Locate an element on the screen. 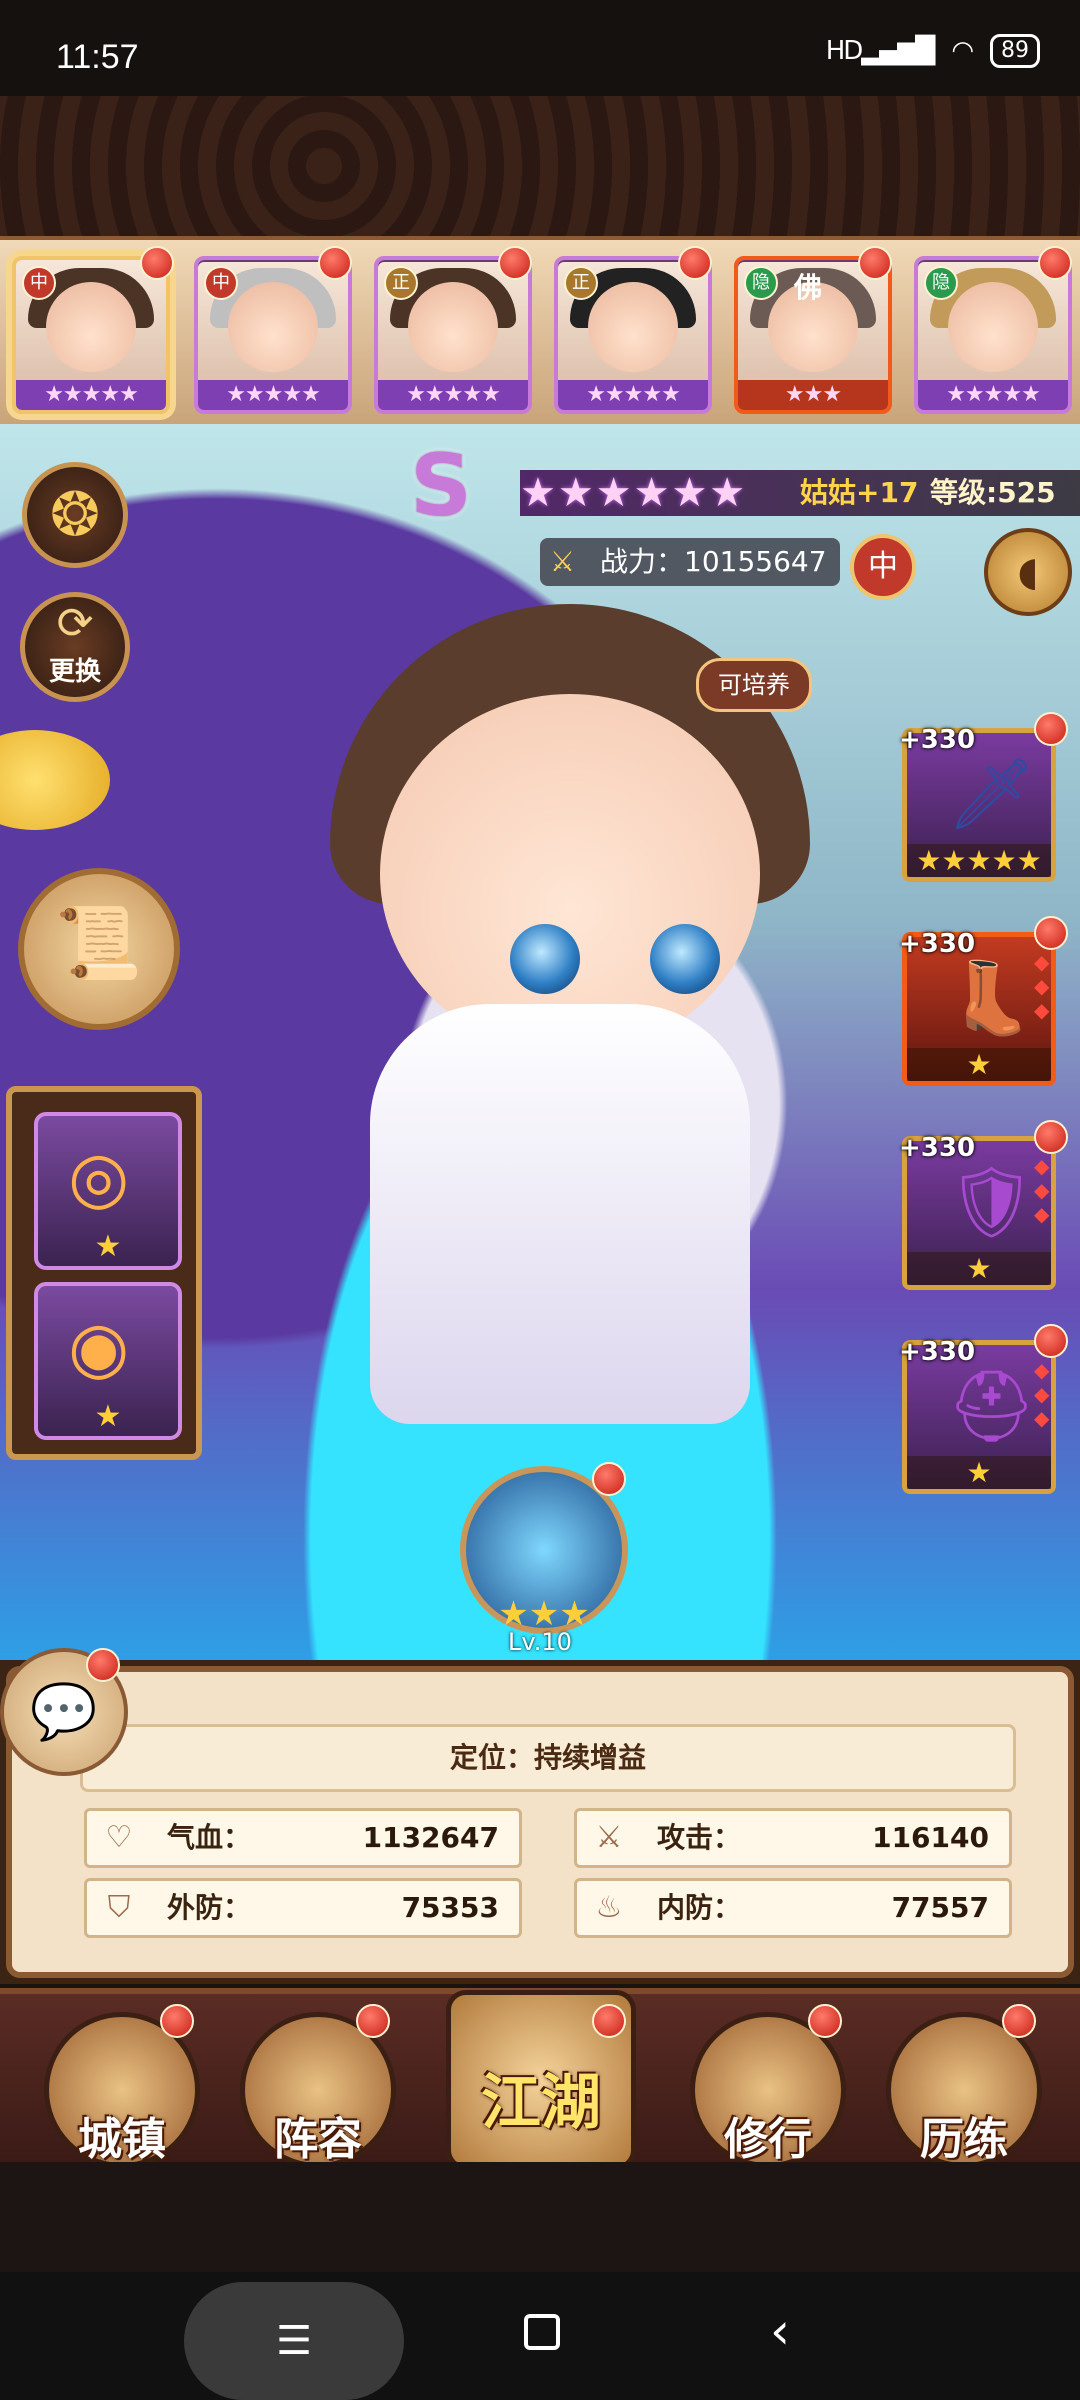  hero-faction-badge: 中 is located at coordinates (883, 567).